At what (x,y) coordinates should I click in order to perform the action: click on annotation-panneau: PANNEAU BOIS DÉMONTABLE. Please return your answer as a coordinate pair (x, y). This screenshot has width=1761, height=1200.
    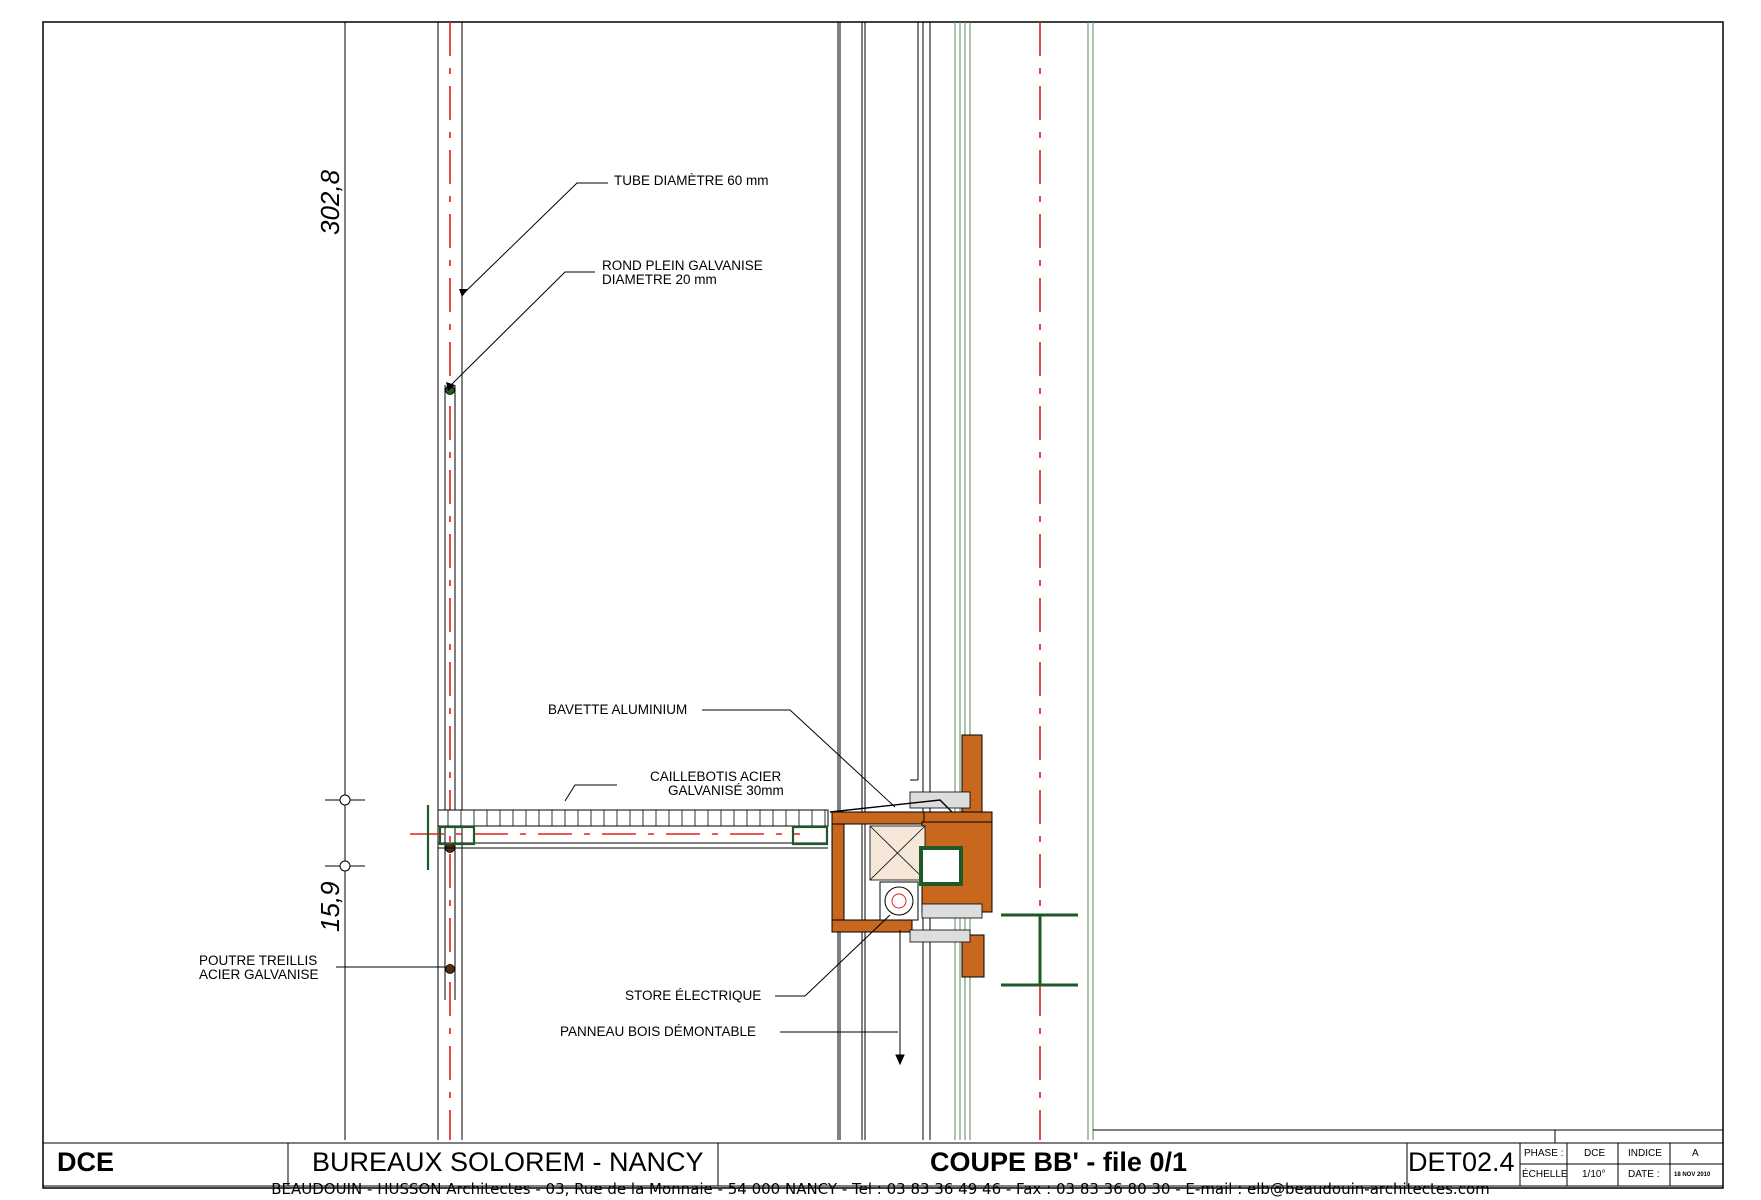
    Looking at the image, I should click on (658, 1031).